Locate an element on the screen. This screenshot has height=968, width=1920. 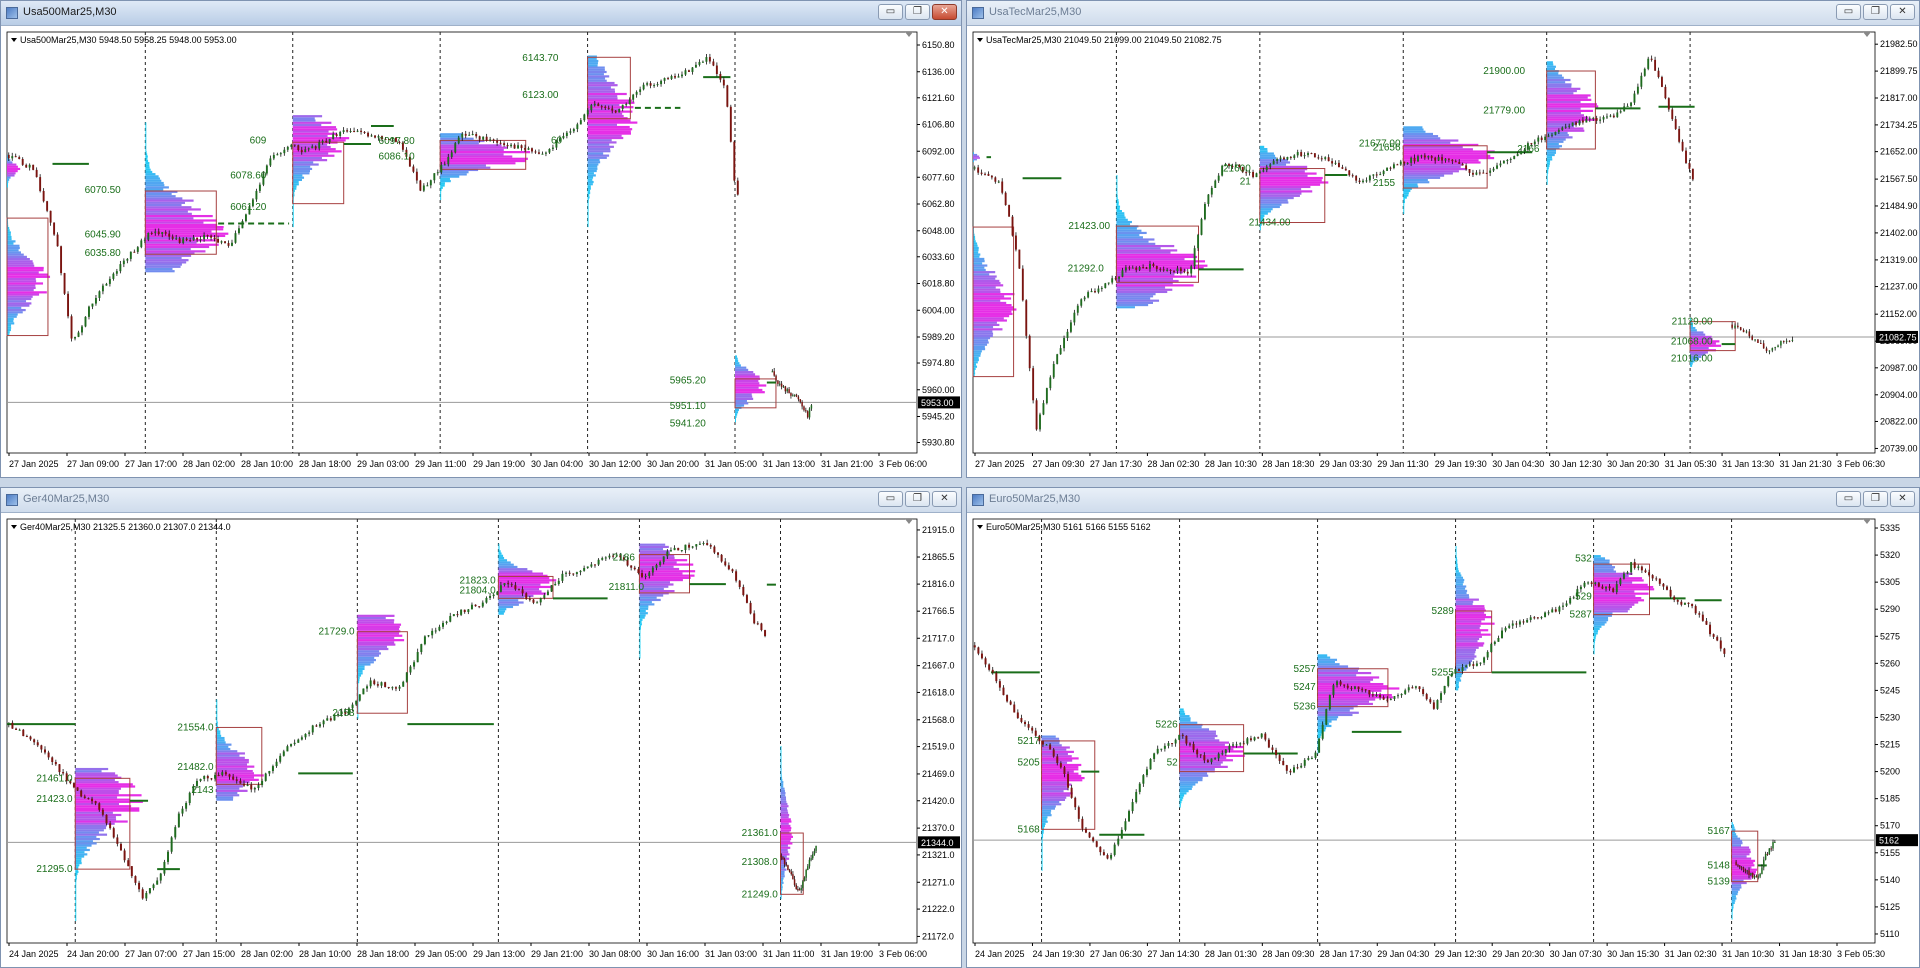
x-tick-label: 24 Jan 2025 is located at coordinates (1000, 954).